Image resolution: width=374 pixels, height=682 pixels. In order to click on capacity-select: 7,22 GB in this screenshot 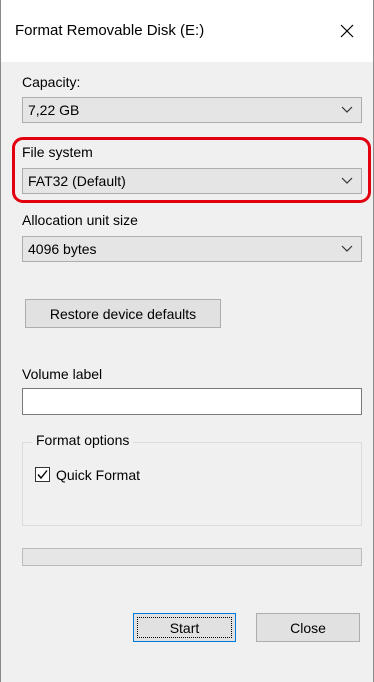, I will do `click(192, 110)`.